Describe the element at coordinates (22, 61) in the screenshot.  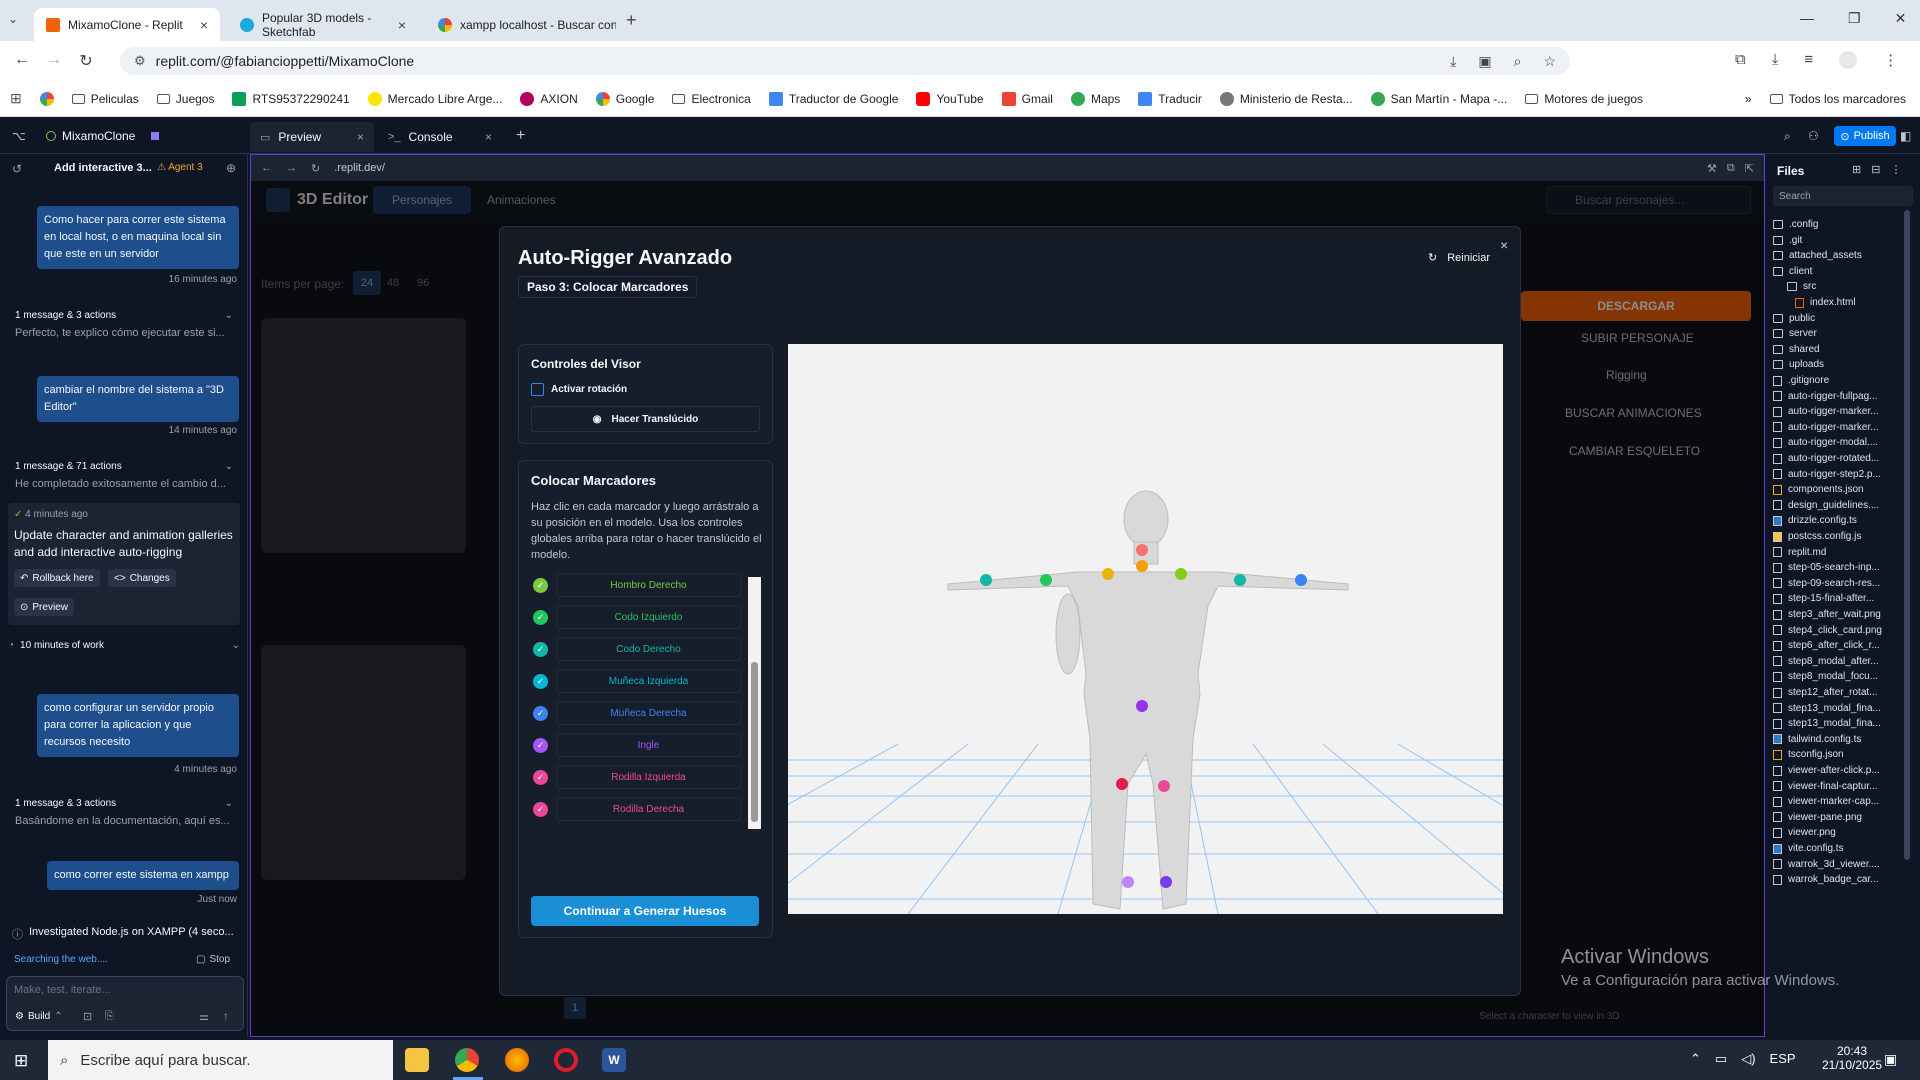
I see `back-icon: ←` at that location.